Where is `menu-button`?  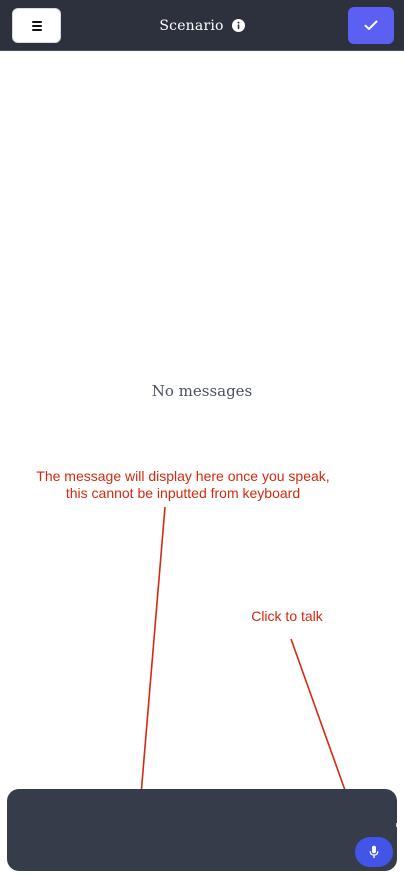
menu-button is located at coordinates (36, 25).